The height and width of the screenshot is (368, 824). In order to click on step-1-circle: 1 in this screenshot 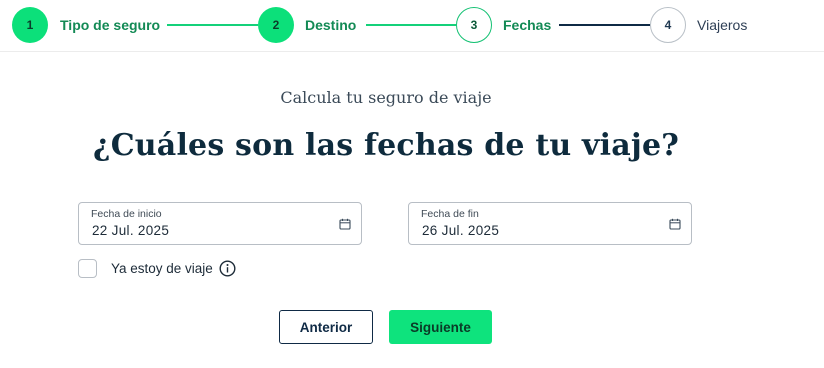, I will do `click(30, 25)`.